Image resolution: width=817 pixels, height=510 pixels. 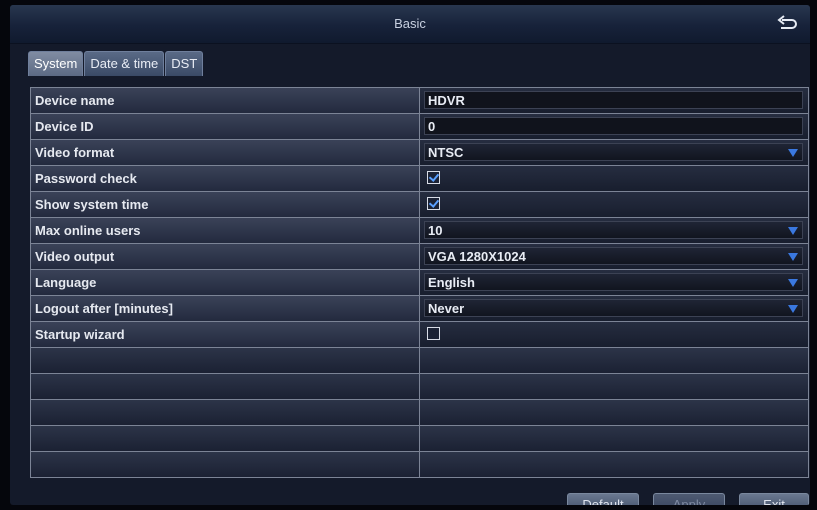 What do you see at coordinates (446, 100) in the screenshot?
I see `field-value: HDVR` at bounding box center [446, 100].